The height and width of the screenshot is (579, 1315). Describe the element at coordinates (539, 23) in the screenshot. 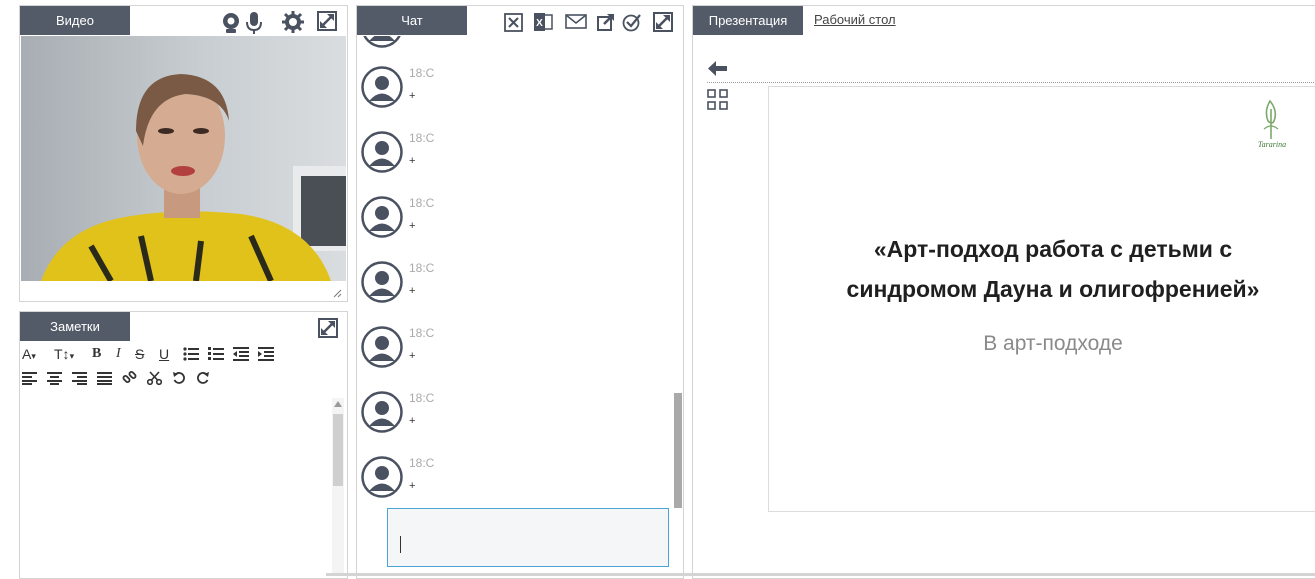

I see `svg-text: X` at that location.